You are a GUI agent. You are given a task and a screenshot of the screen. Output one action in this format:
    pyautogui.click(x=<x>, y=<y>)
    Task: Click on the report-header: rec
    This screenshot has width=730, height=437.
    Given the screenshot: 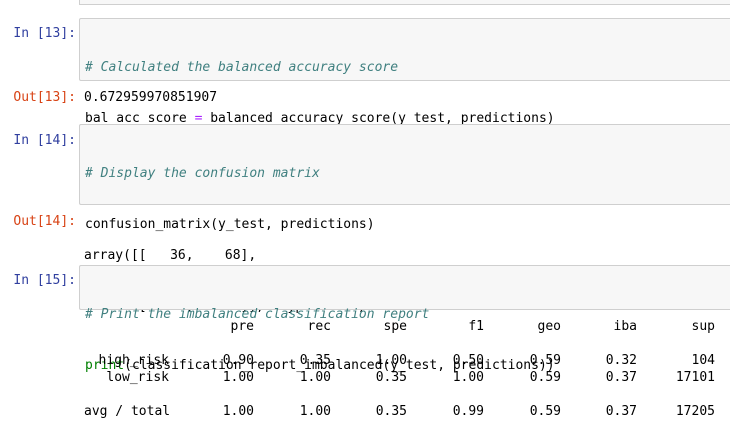 What is the action you would take?
    pyautogui.click(x=319, y=326)
    